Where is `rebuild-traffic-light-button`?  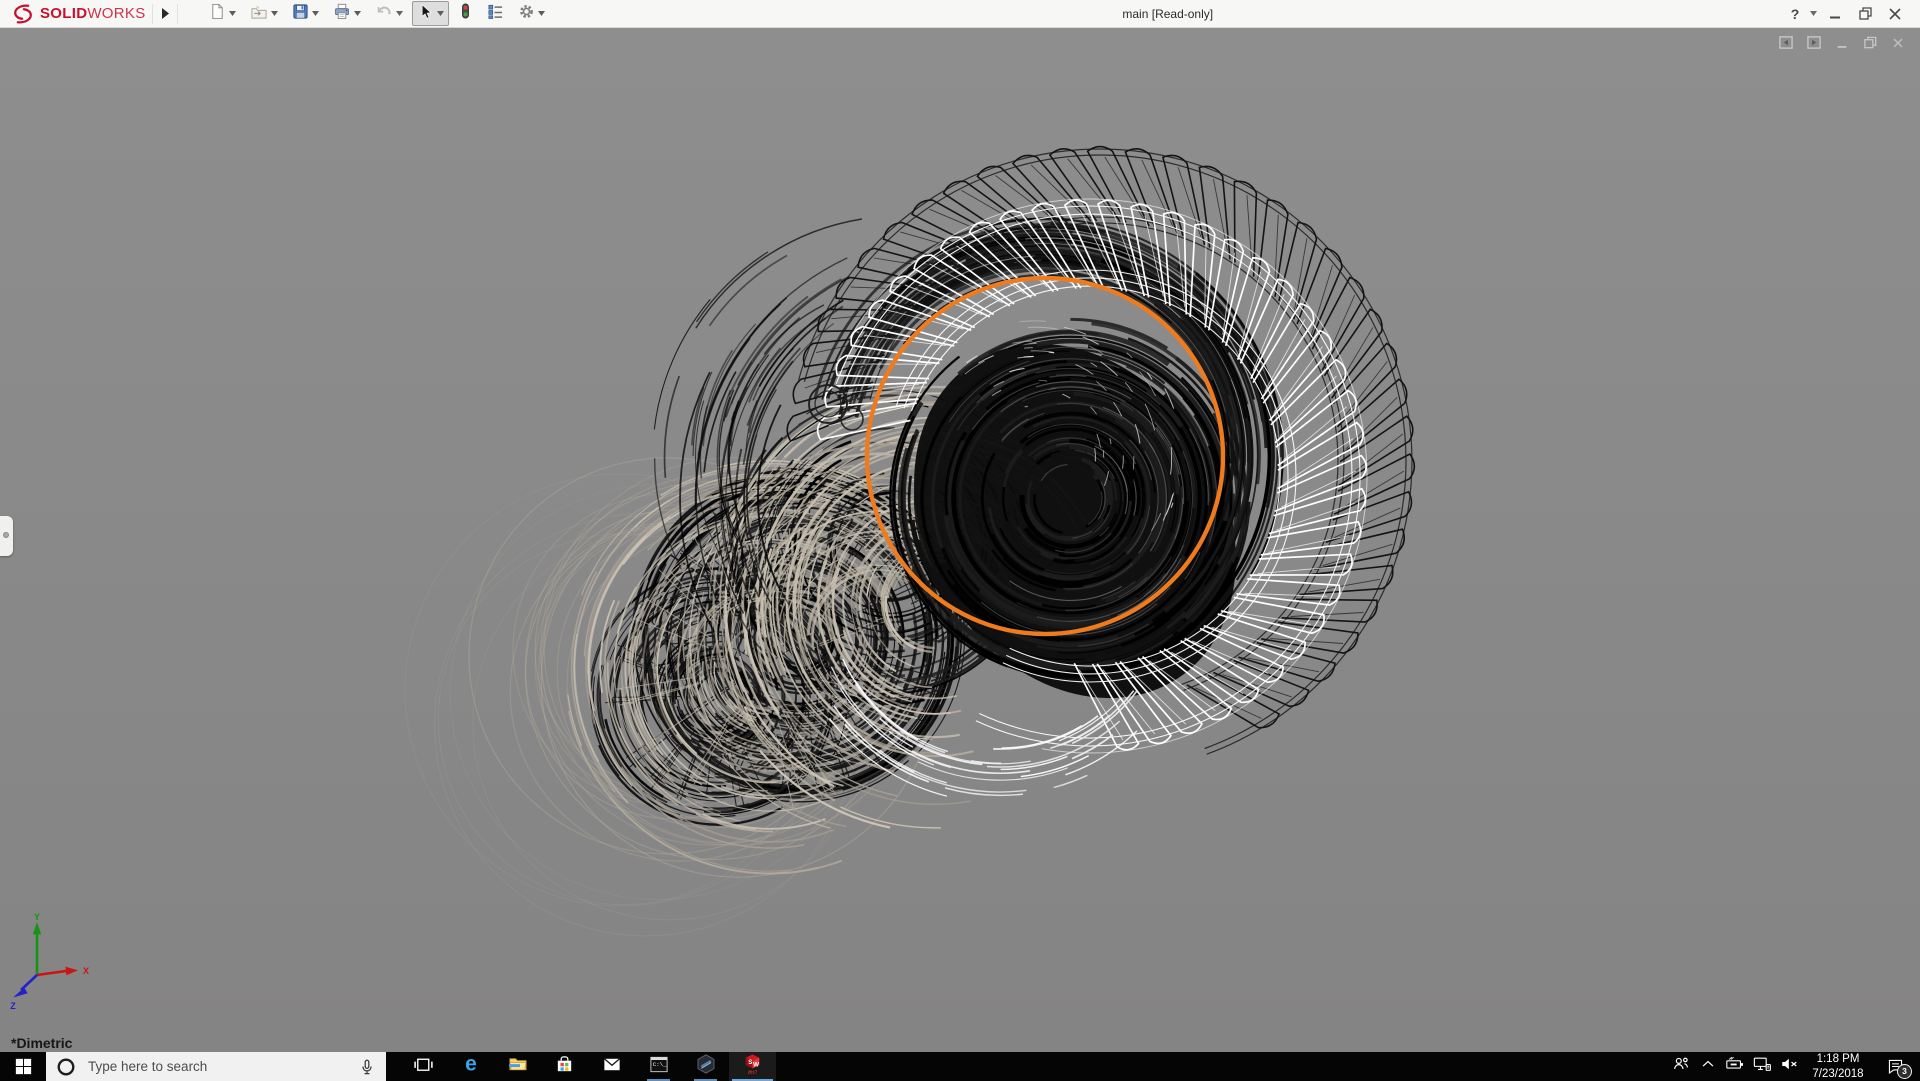
rebuild-traffic-light-button is located at coordinates (465, 13).